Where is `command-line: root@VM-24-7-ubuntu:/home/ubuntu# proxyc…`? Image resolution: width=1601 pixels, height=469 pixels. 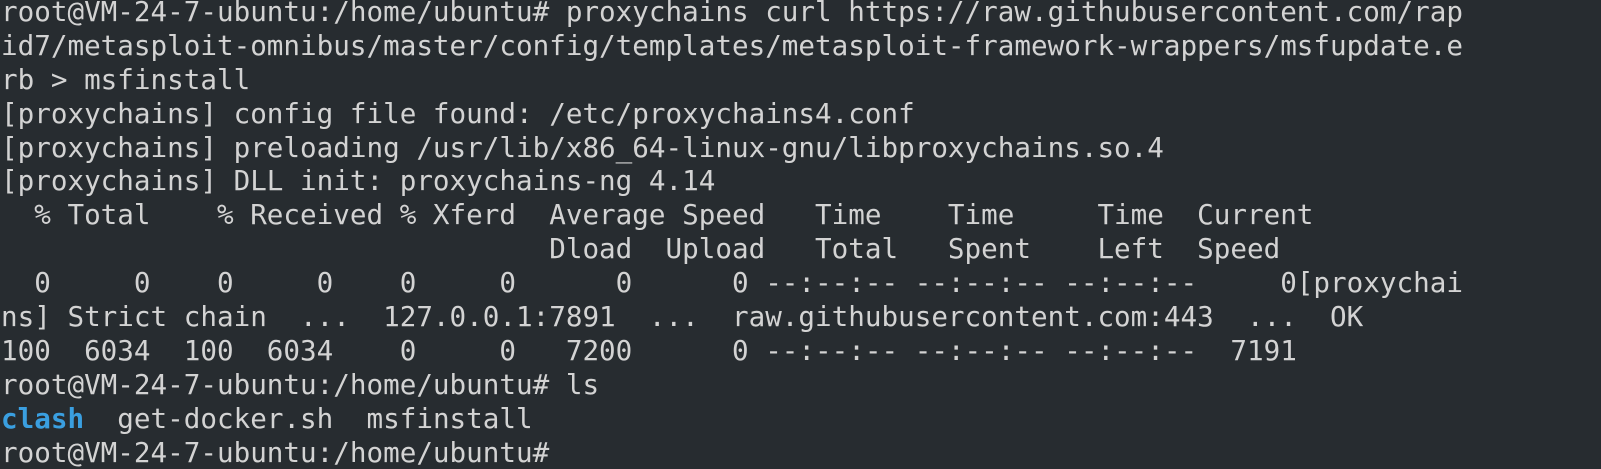 command-line: root@VM-24-7-ubuntu:/home/ubuntu# proxyc… is located at coordinates (732, 14).